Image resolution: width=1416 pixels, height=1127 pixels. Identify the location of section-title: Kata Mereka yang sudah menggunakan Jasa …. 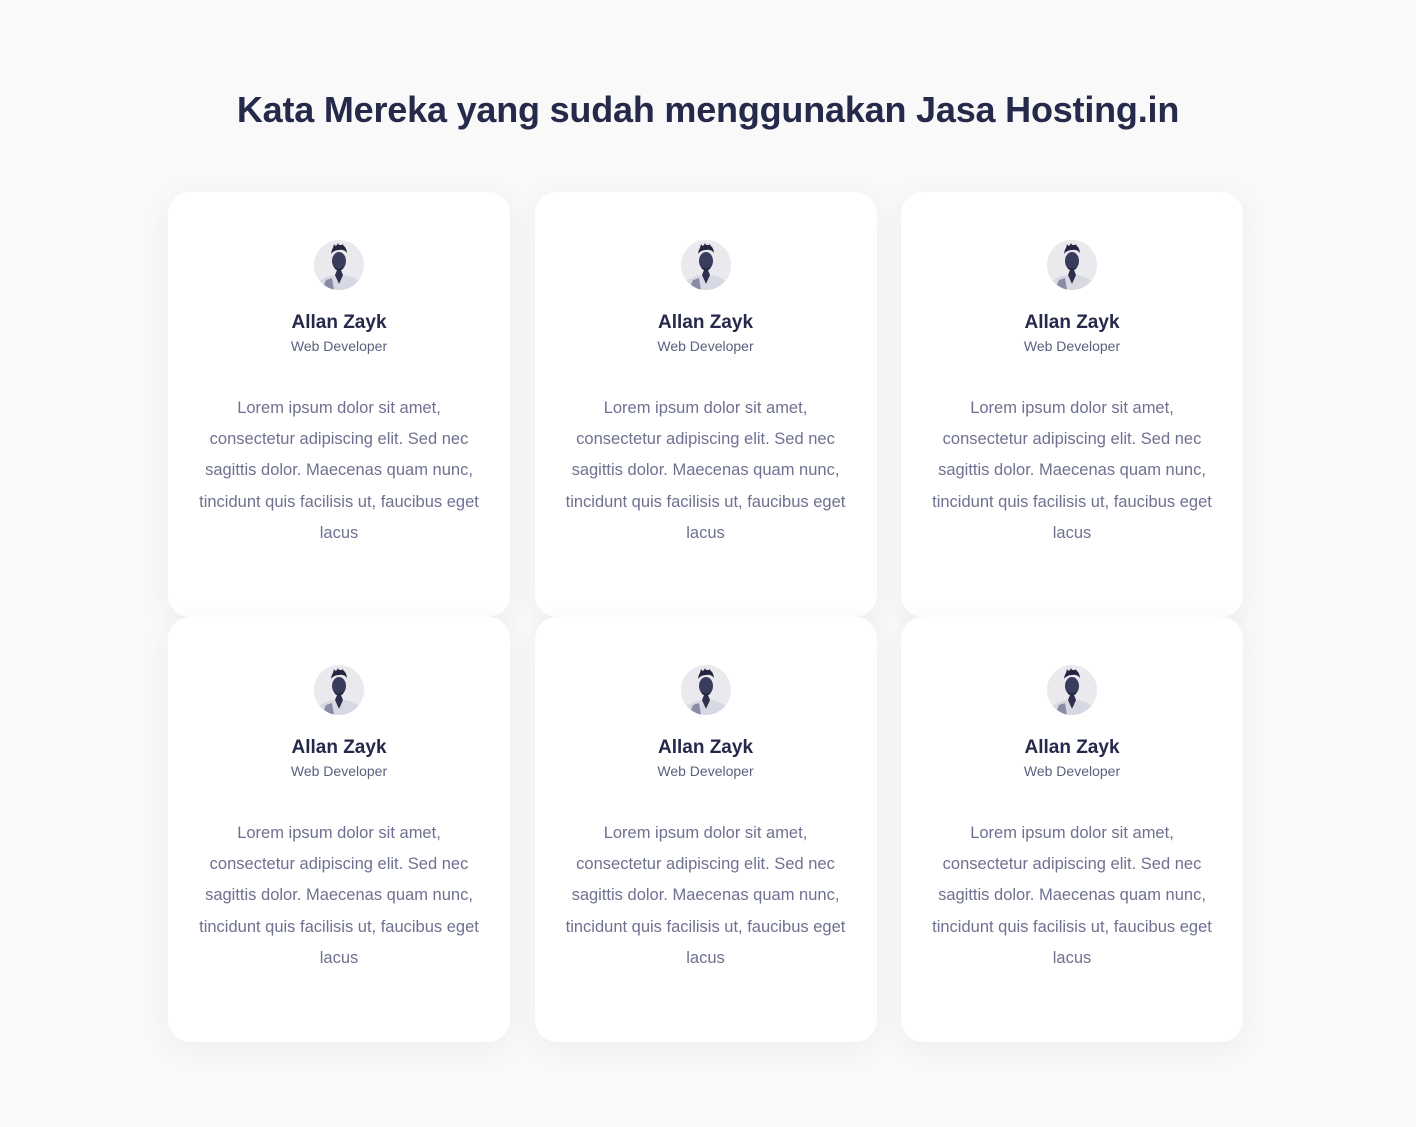
(708, 109).